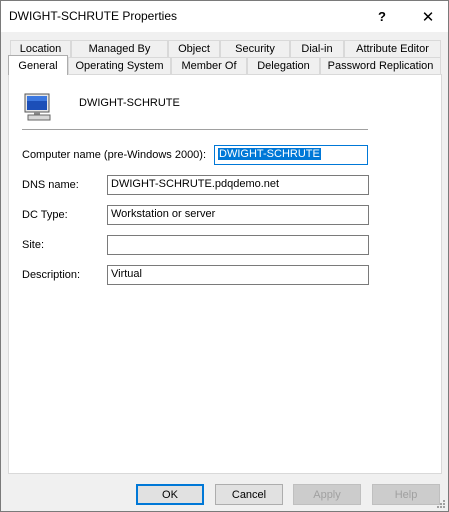 This screenshot has height=512, width=449. What do you see at coordinates (50, 185) in the screenshot?
I see `dns-name-label: DNS name:` at bounding box center [50, 185].